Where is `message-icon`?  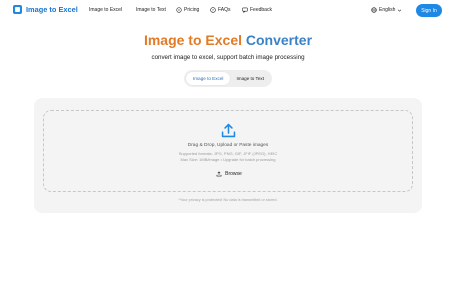 message-icon is located at coordinates (245, 10).